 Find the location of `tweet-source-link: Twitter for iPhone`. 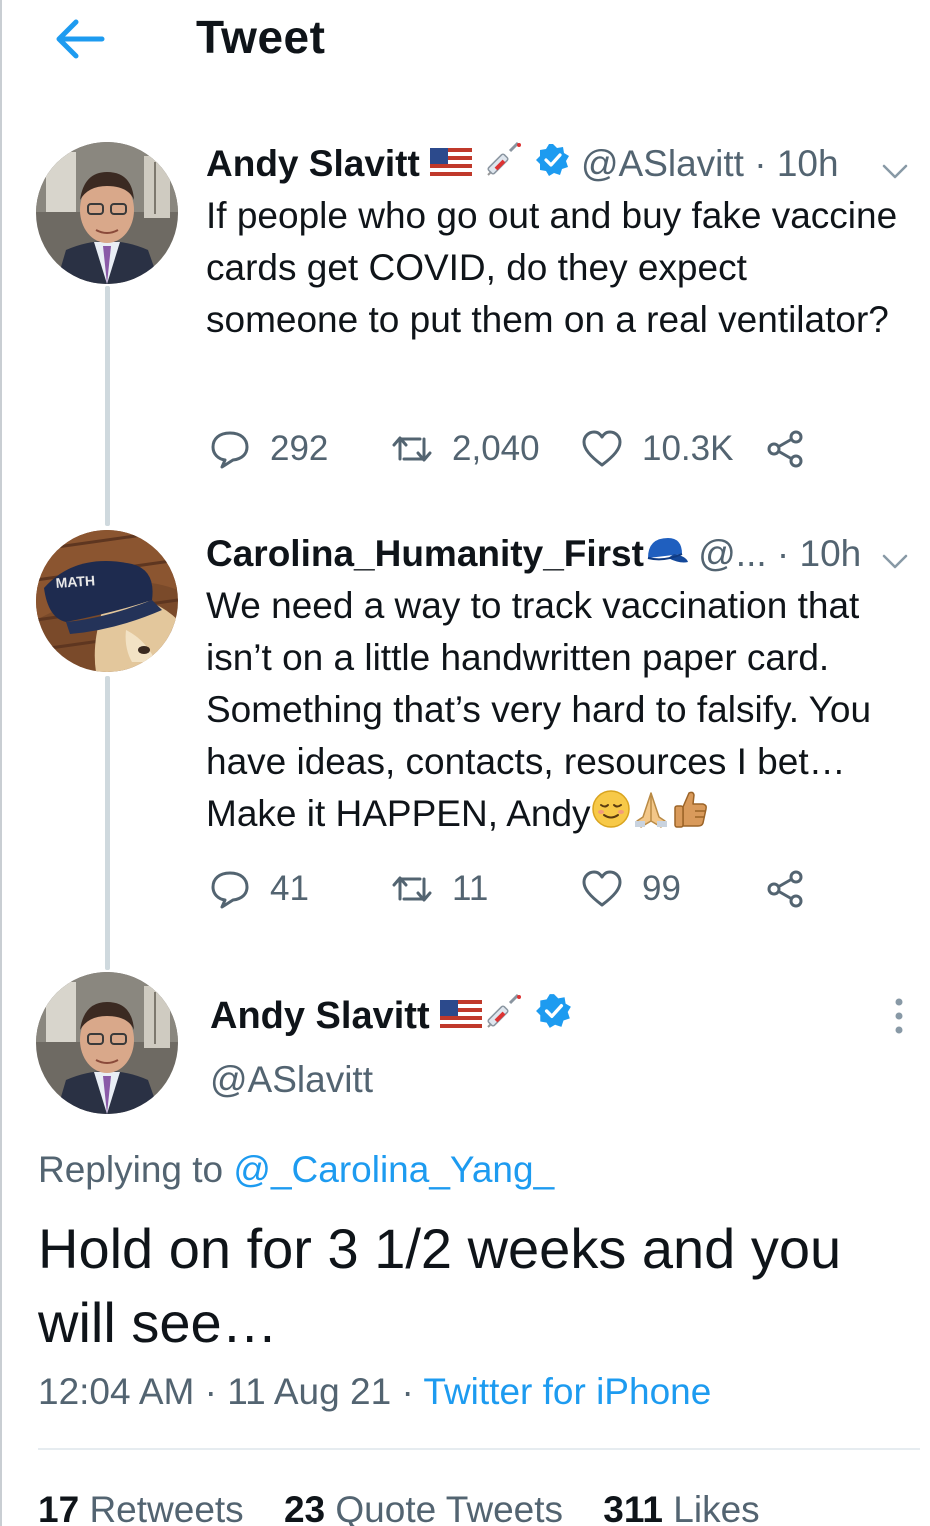

tweet-source-link: Twitter for iPhone is located at coordinates (567, 1391).